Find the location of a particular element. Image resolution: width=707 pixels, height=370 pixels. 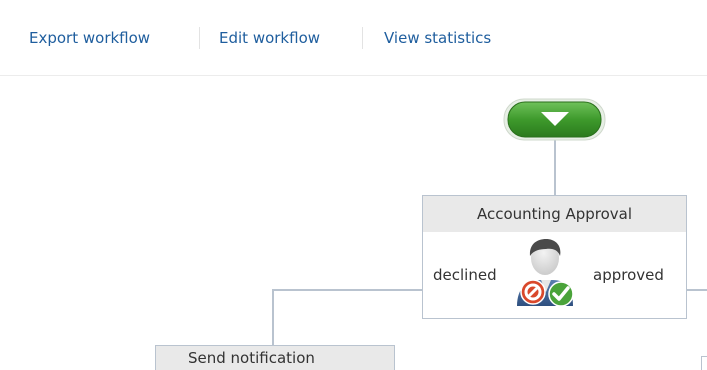

accounting-approval-step: Accounting Approval declined approved is located at coordinates (554, 257).